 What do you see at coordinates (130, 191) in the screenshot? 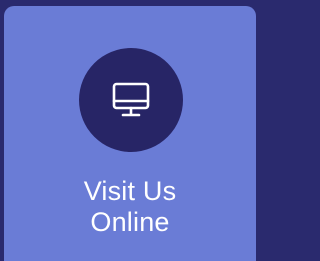
I see `card-label-line1: Visit Us` at bounding box center [130, 191].